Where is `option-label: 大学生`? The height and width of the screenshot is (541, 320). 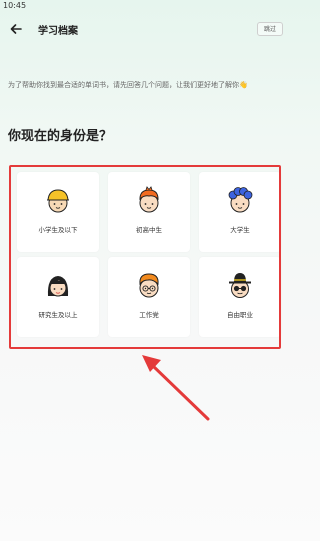
option-label: 大学生 is located at coordinates (240, 230).